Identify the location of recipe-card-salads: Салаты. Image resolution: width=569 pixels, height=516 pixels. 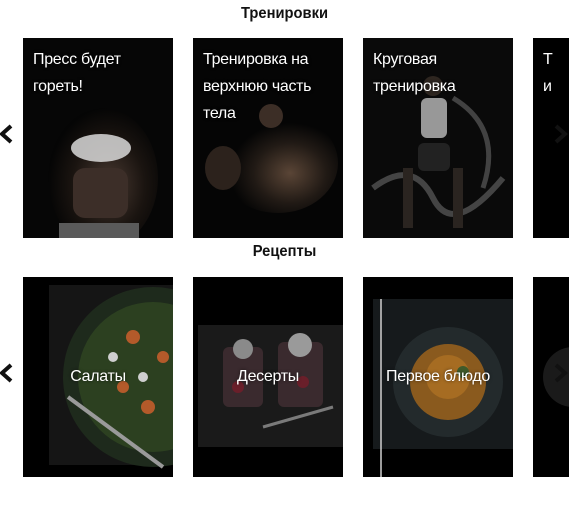
(98, 377).